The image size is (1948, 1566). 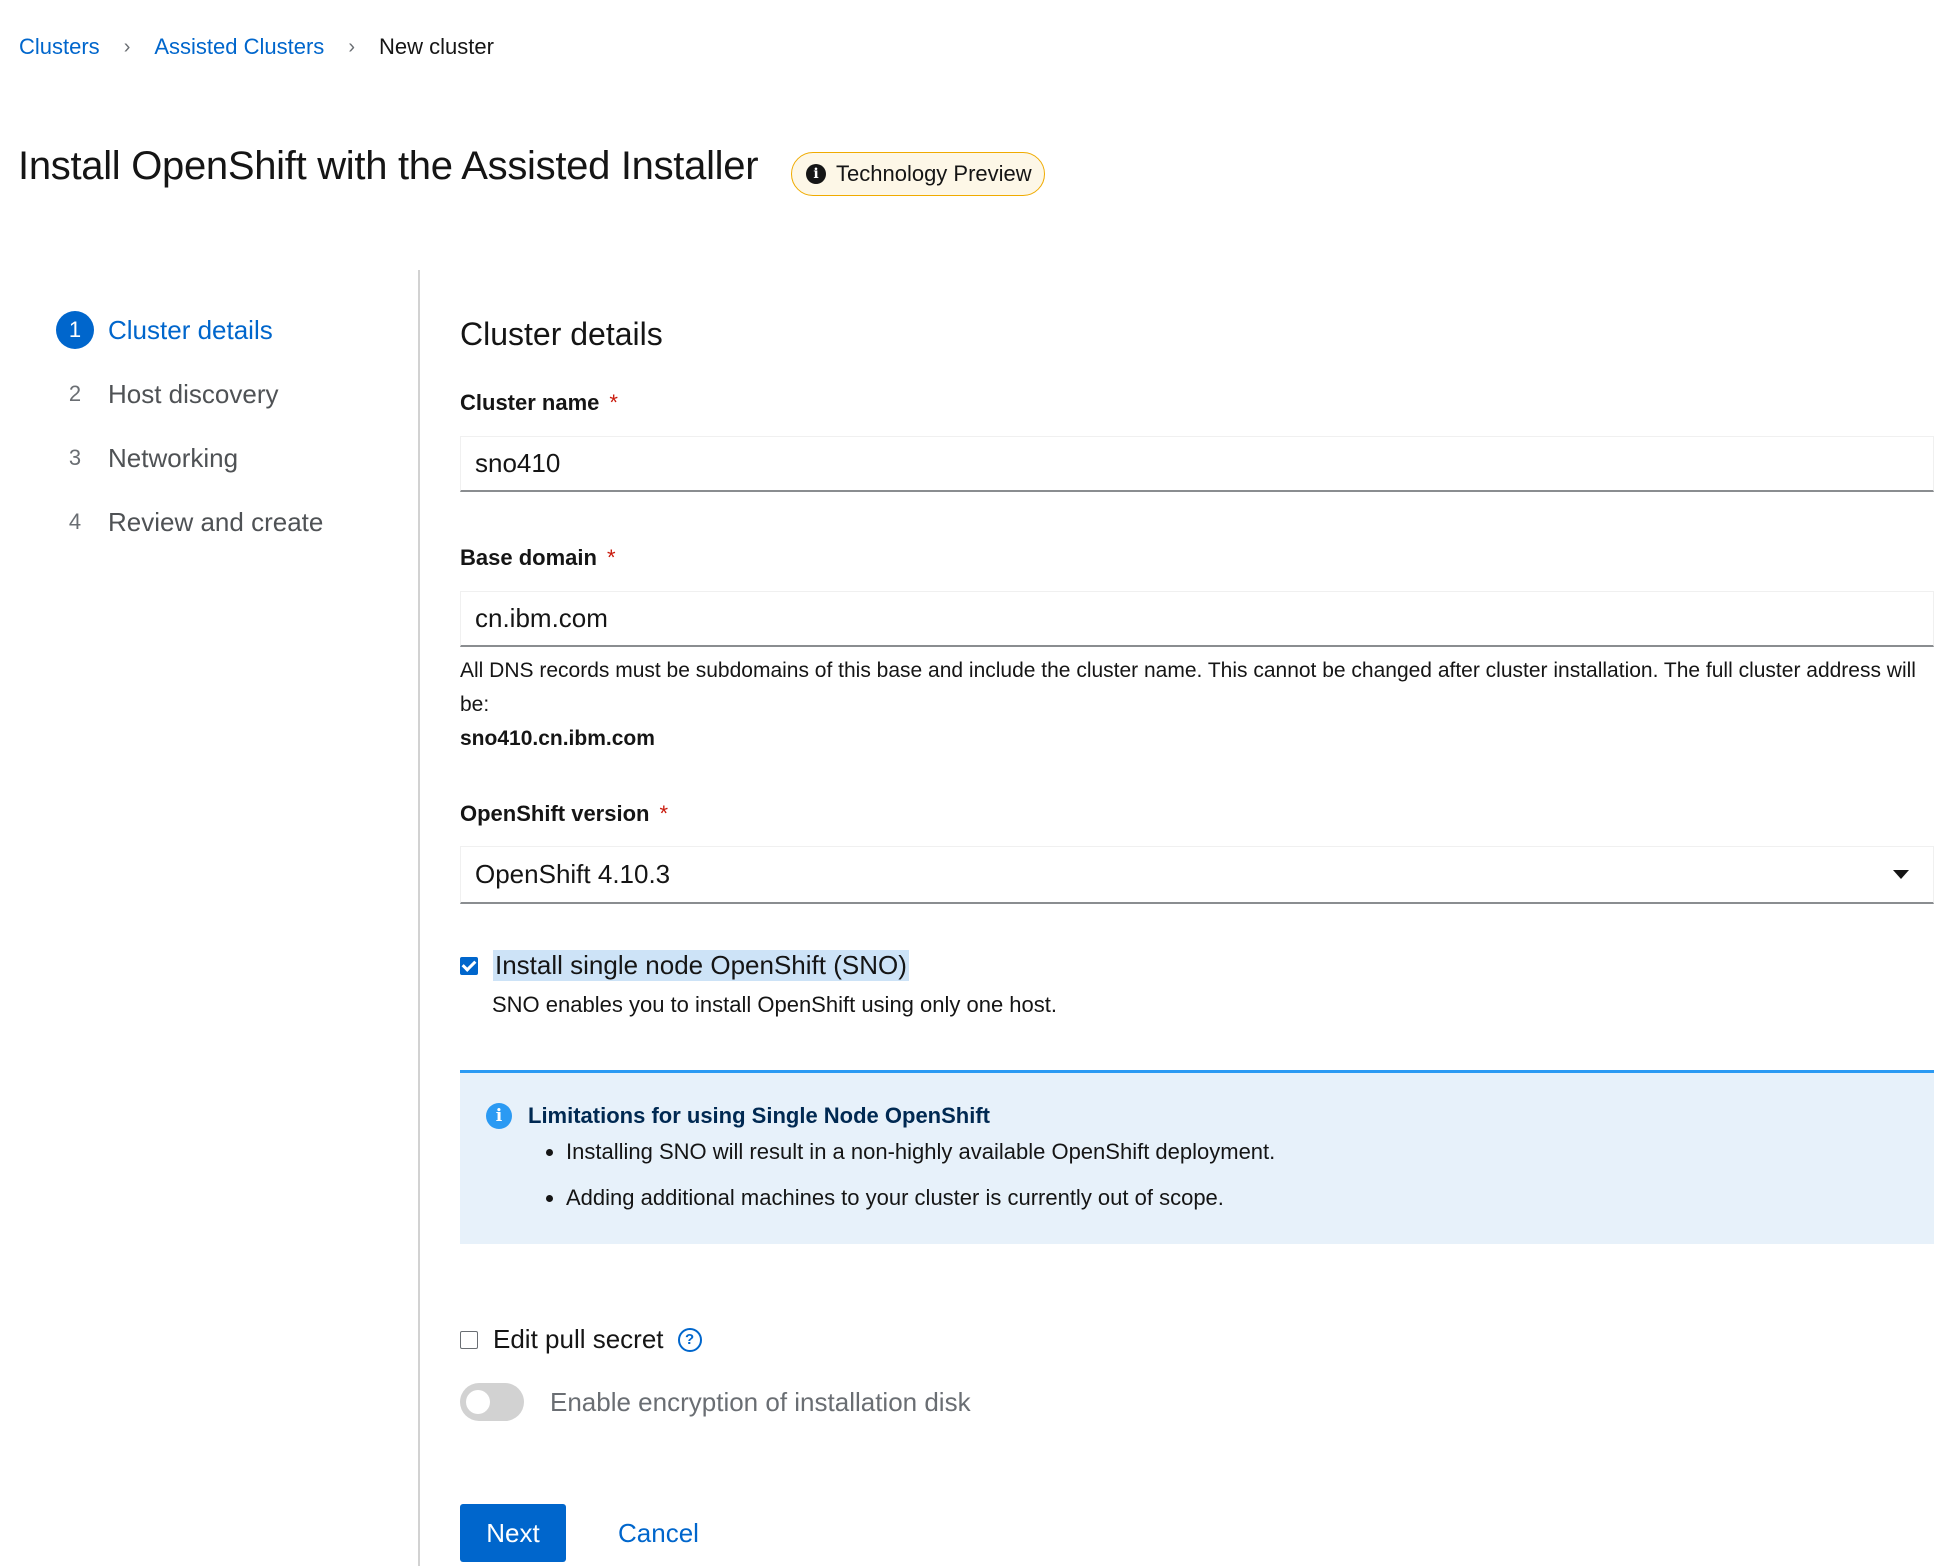 I want to click on pull-secret-checkbox-row: Edit pull secret ?, so click(x=581, y=1339).